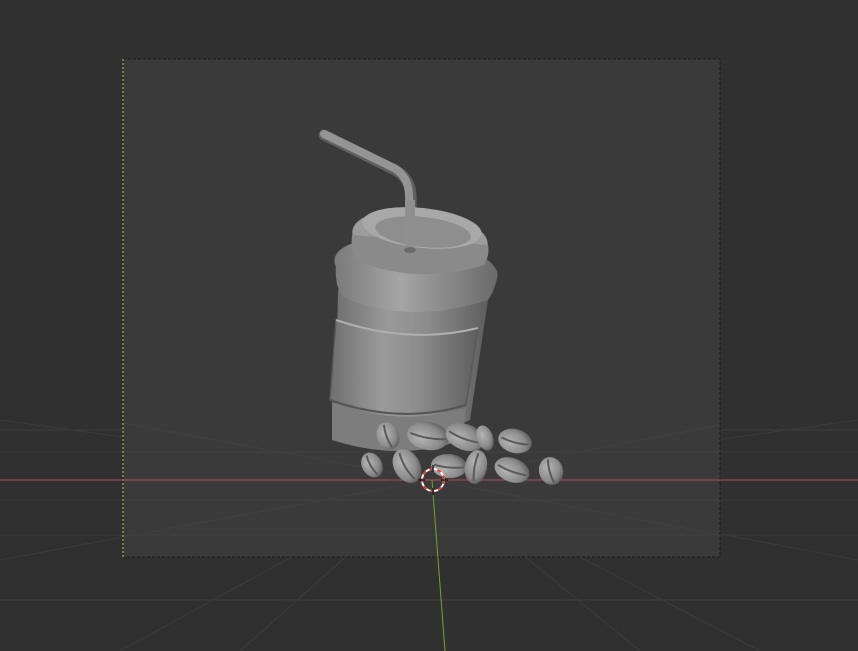 This screenshot has height=651, width=858. Describe the element at coordinates (410, 250) in the screenshot. I see `straw-hole` at that location.